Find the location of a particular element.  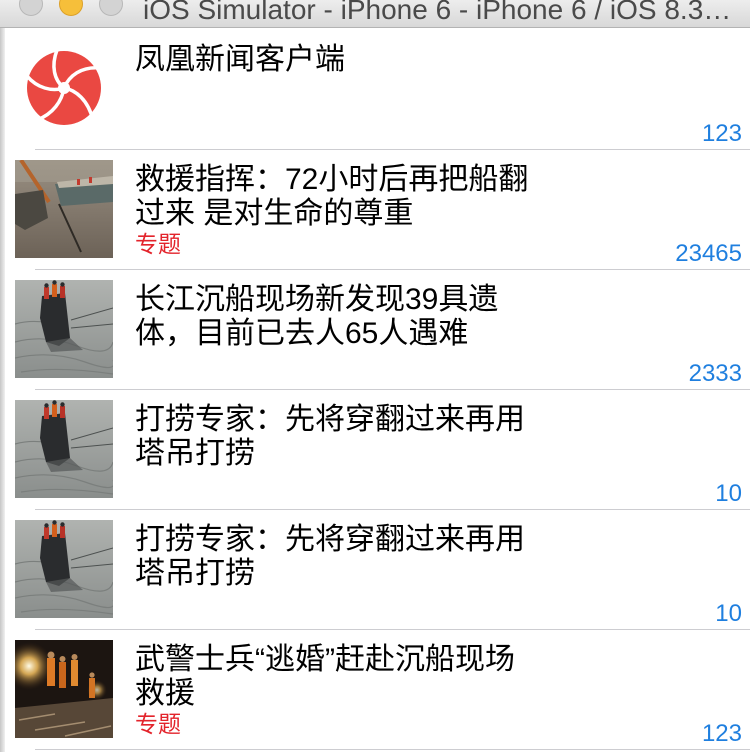

news-title: 长江沉船现场新发现39具遗 体，目前已去人65人遇难 is located at coordinates (316, 317).